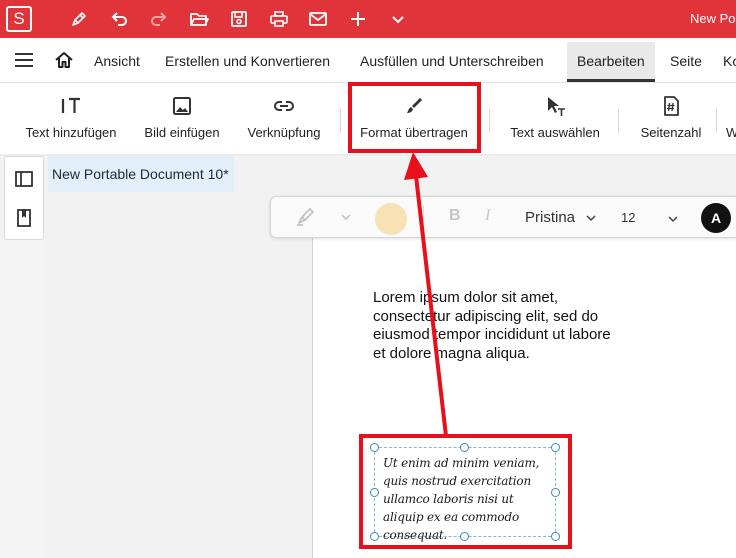 The image size is (736, 558). I want to click on print-icon, so click(279, 19).